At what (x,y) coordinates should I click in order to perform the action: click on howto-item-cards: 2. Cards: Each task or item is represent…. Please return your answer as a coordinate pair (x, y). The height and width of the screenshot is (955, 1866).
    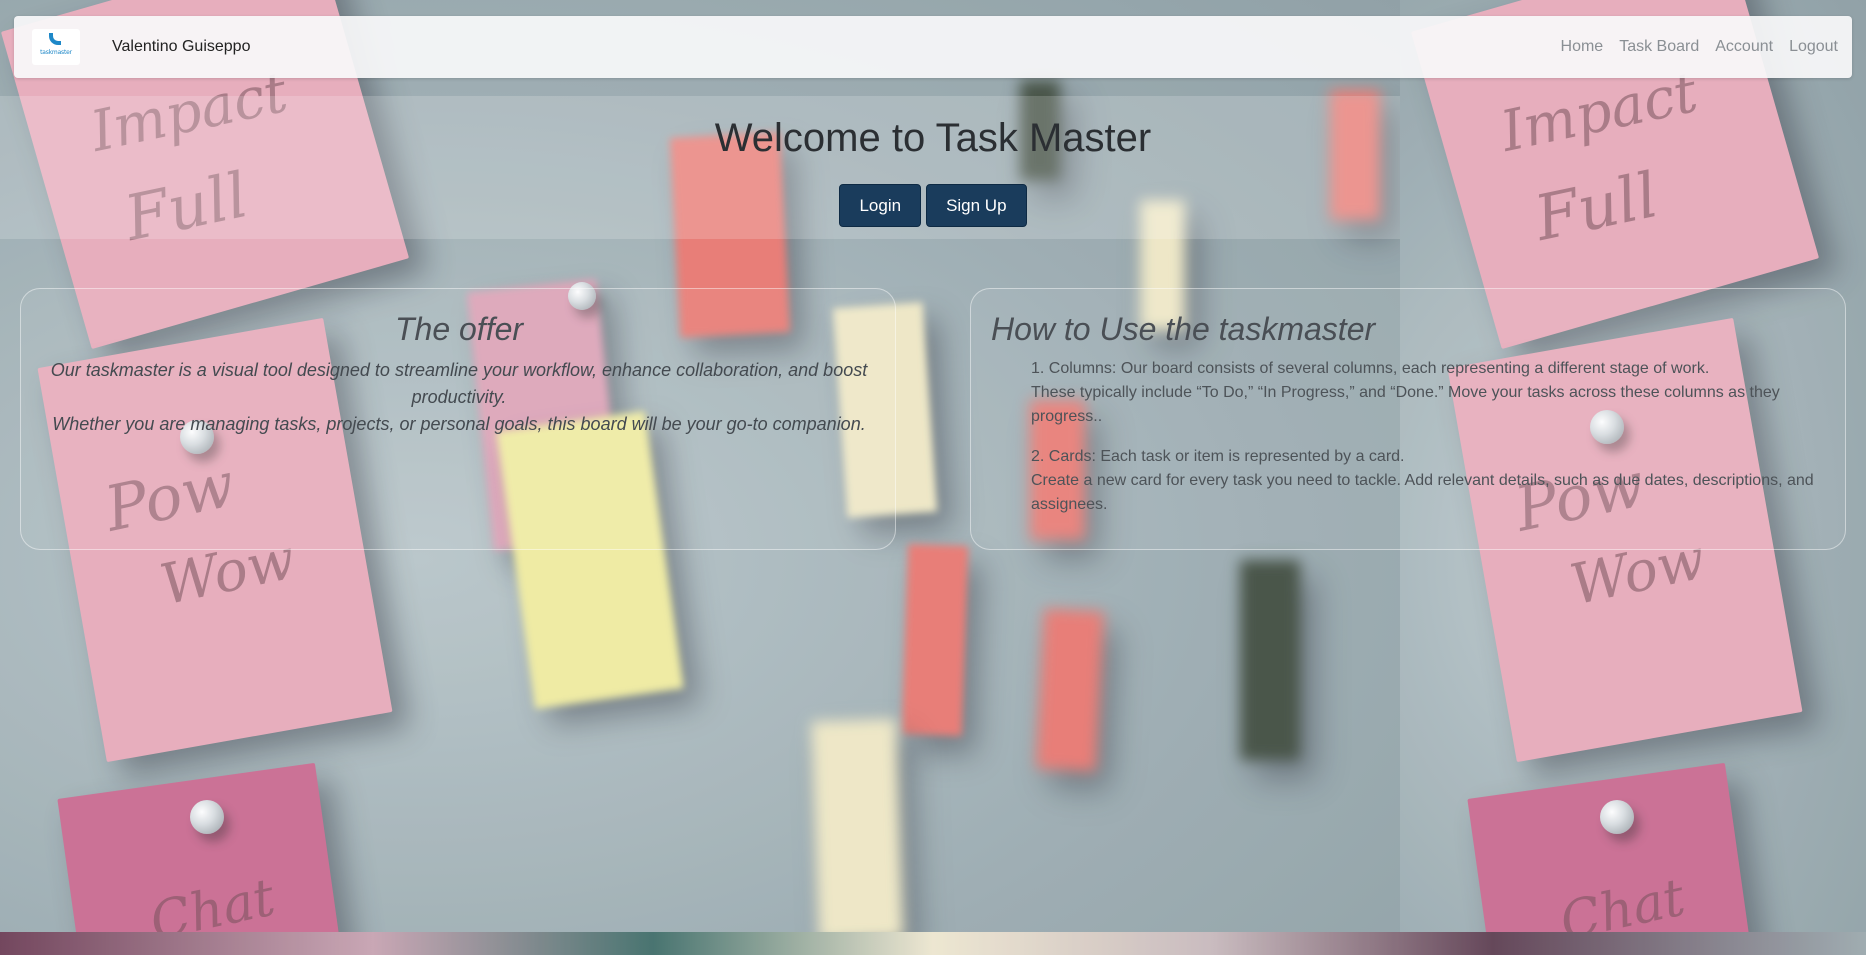
    Looking at the image, I should click on (1426, 481).